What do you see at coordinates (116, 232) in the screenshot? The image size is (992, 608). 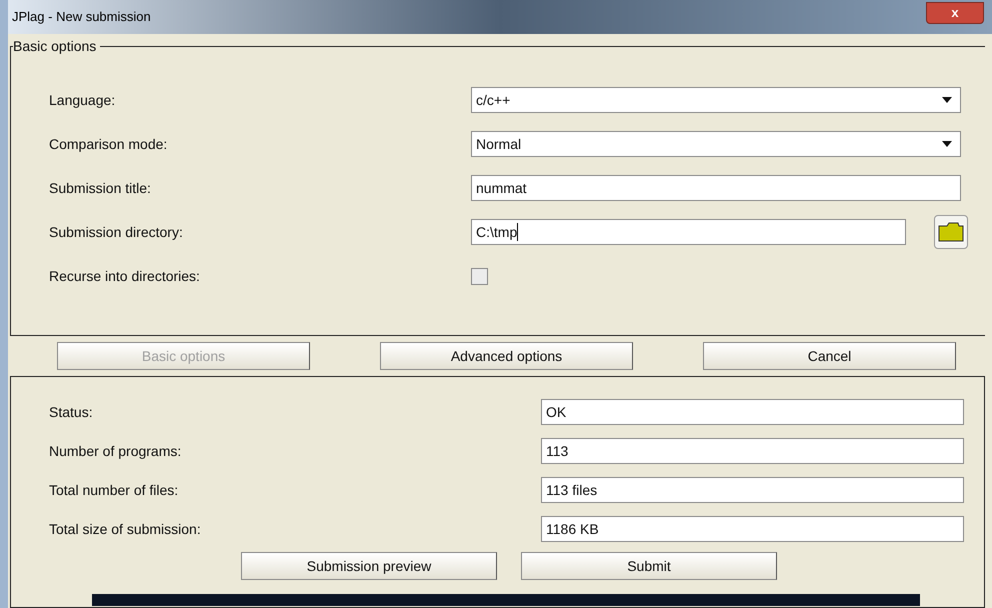 I see `field-label: Submission directory:` at bounding box center [116, 232].